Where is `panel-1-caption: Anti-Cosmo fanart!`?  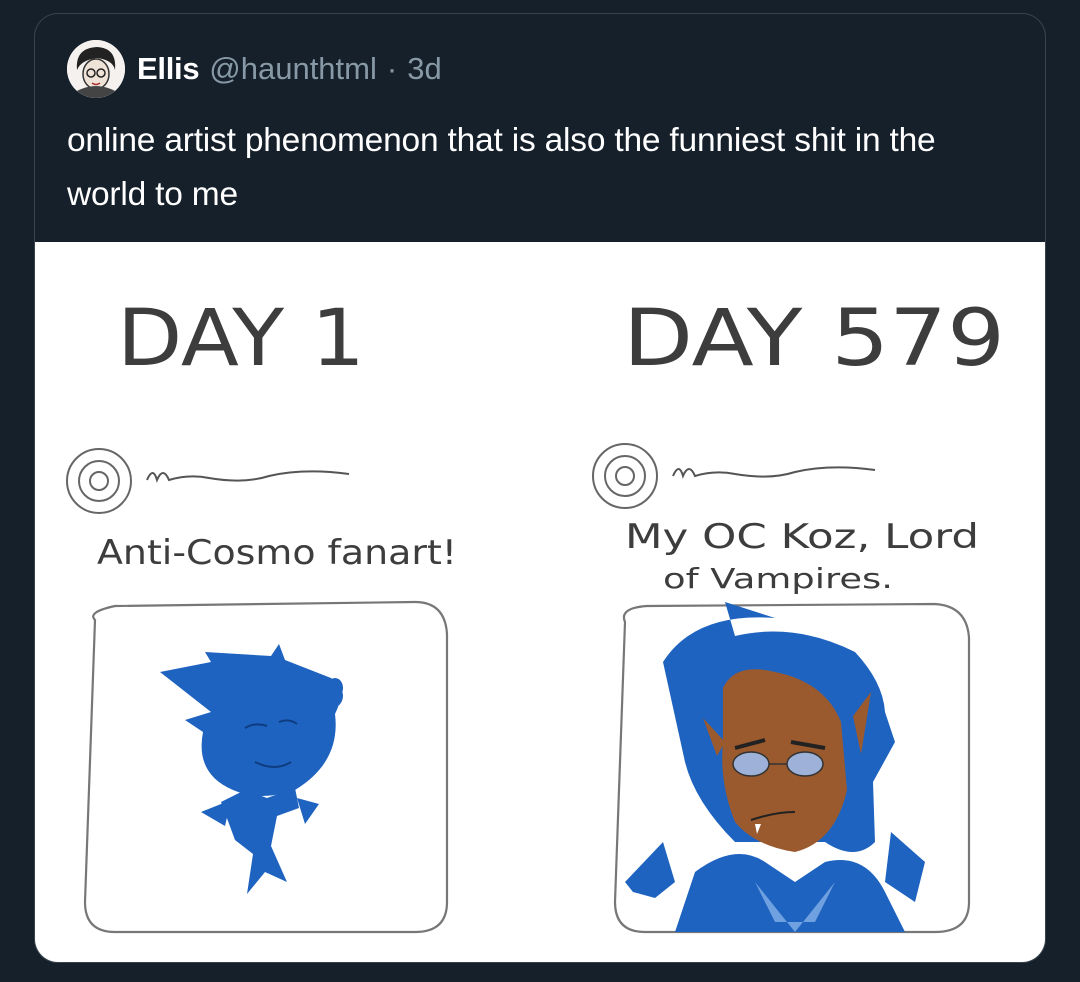 panel-1-caption: Anti-Cosmo fanart! is located at coordinates (277, 553).